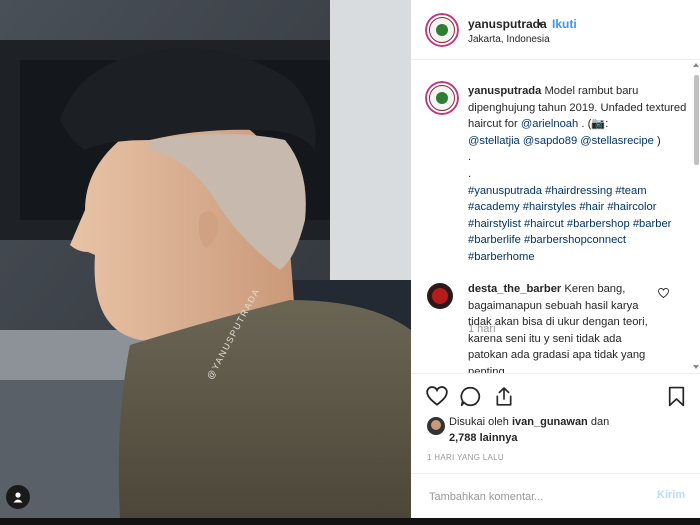 The width and height of the screenshot is (700, 525). Describe the element at coordinates (465, 457) in the screenshot. I see `posted-time: 1 HARI YANG LALU` at that location.